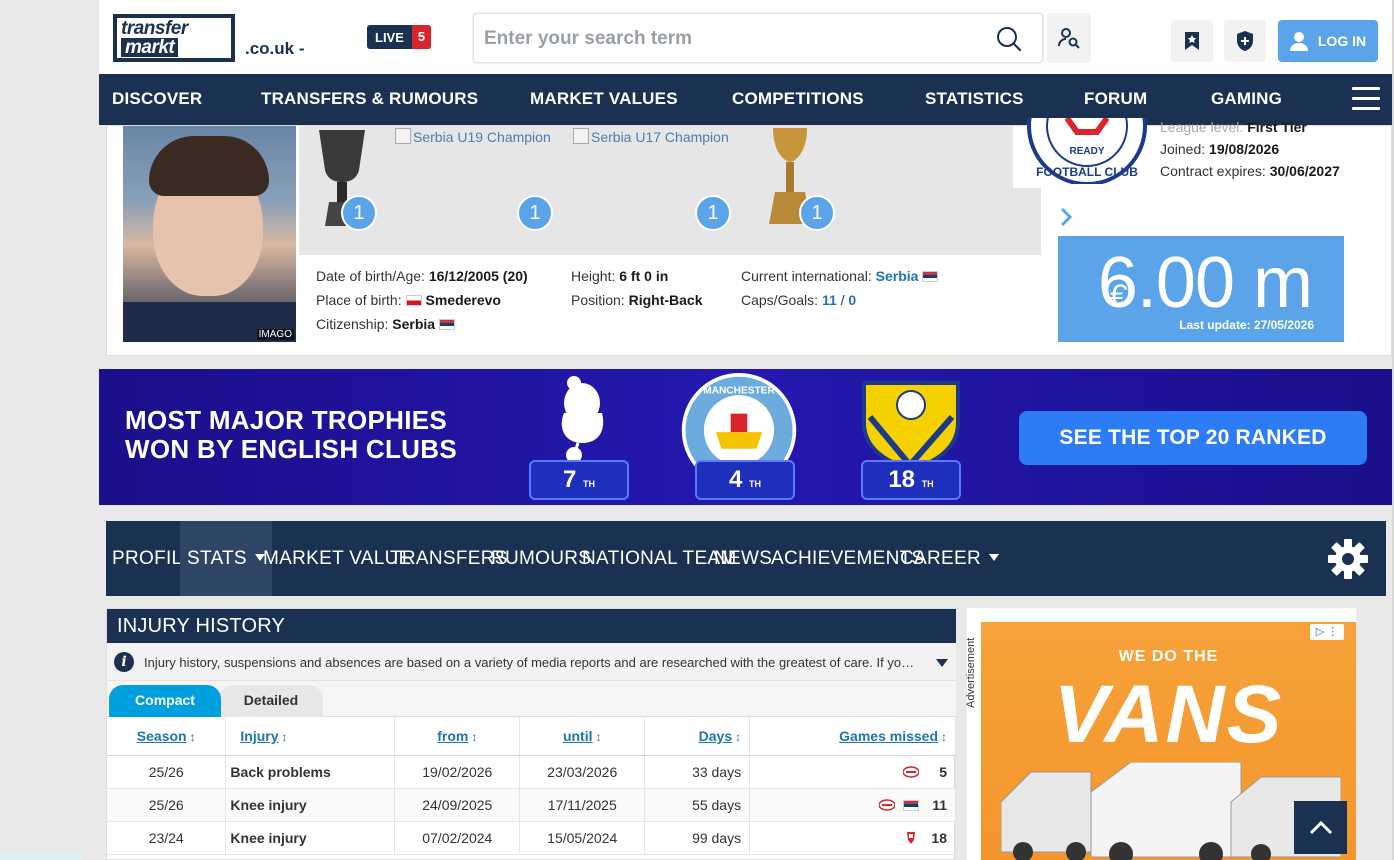 The height and width of the screenshot is (860, 1394). Describe the element at coordinates (457, 805) in the screenshot. I see `cell-from: 24/09/2025` at that location.